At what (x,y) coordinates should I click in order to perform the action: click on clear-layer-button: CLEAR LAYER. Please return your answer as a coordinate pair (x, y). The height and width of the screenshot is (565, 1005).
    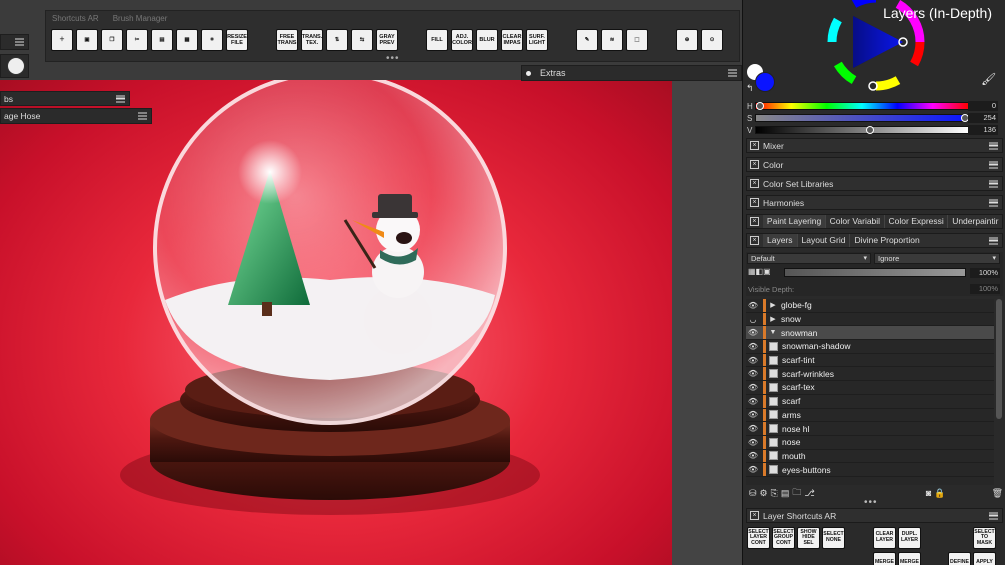
    Looking at the image, I should click on (884, 538).